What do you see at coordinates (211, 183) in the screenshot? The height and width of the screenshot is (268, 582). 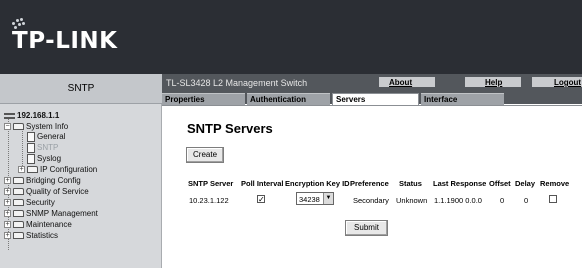 I see `col-header-sntp-server: SNTP Server` at bounding box center [211, 183].